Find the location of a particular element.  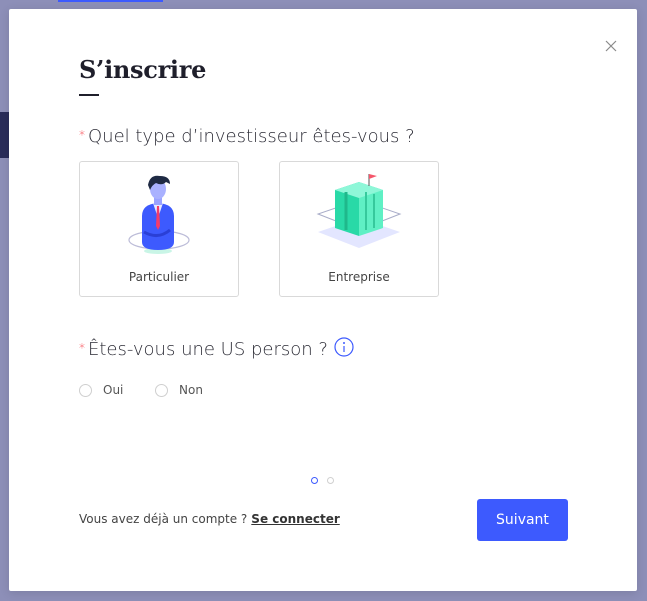

option-particulier-label: Particulier is located at coordinates (159, 277).